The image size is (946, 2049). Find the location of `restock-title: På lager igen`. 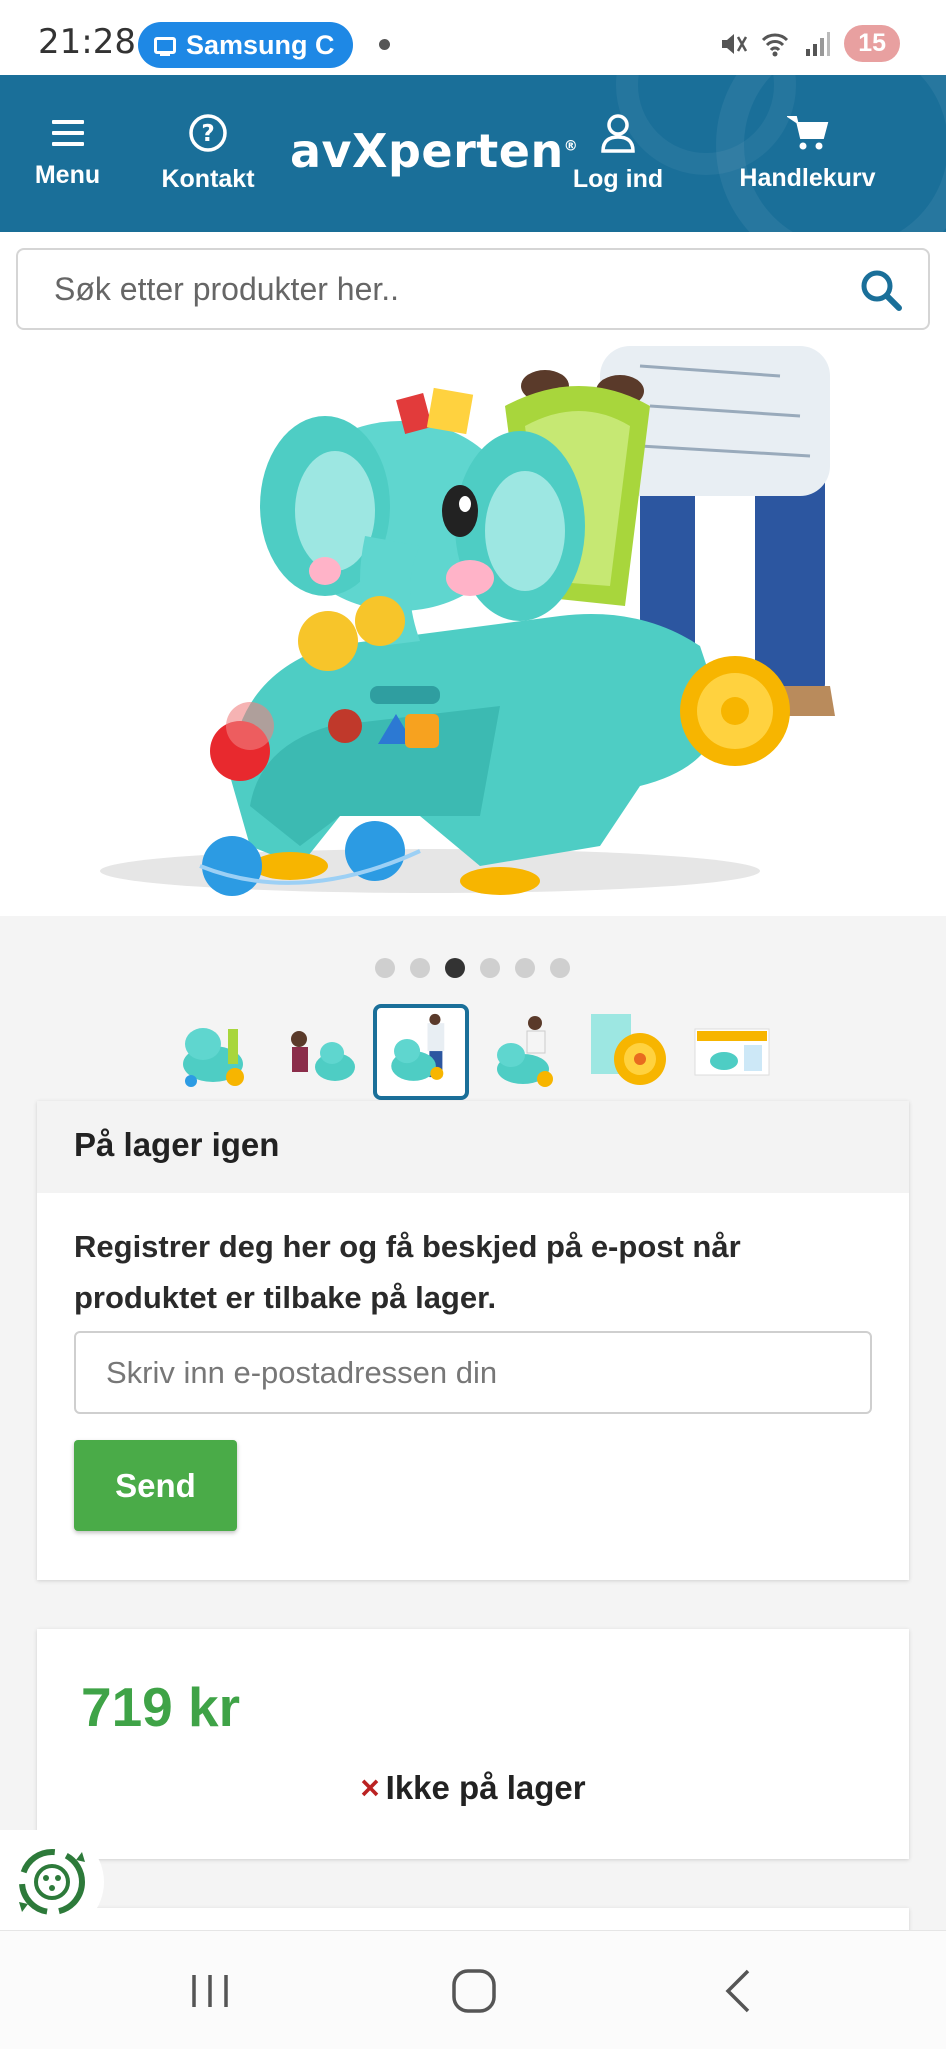

restock-title: På lager igen is located at coordinates (473, 1147).